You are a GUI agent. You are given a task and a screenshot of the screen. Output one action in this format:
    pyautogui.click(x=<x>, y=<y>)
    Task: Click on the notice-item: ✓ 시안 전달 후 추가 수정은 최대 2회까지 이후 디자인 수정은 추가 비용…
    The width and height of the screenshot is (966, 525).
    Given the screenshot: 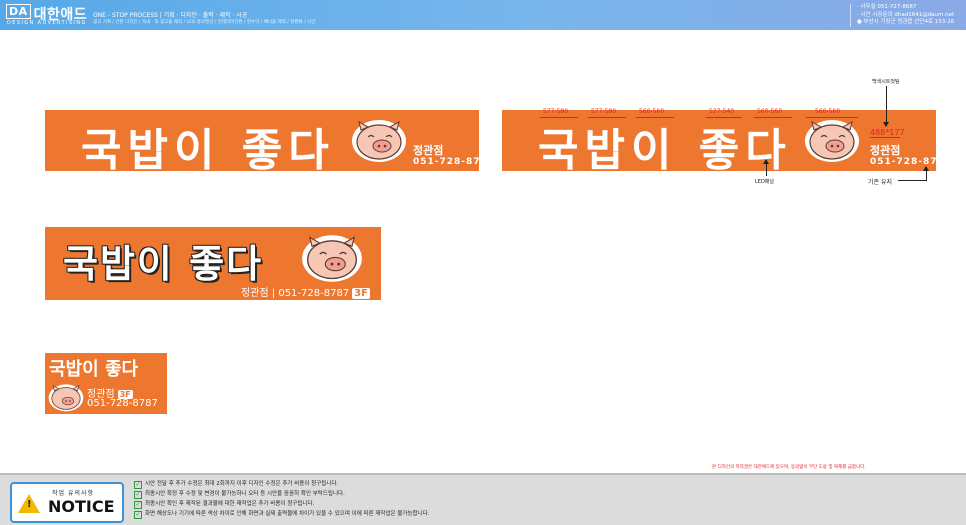 What is the action you would take?
    pyautogui.click(x=281, y=484)
    